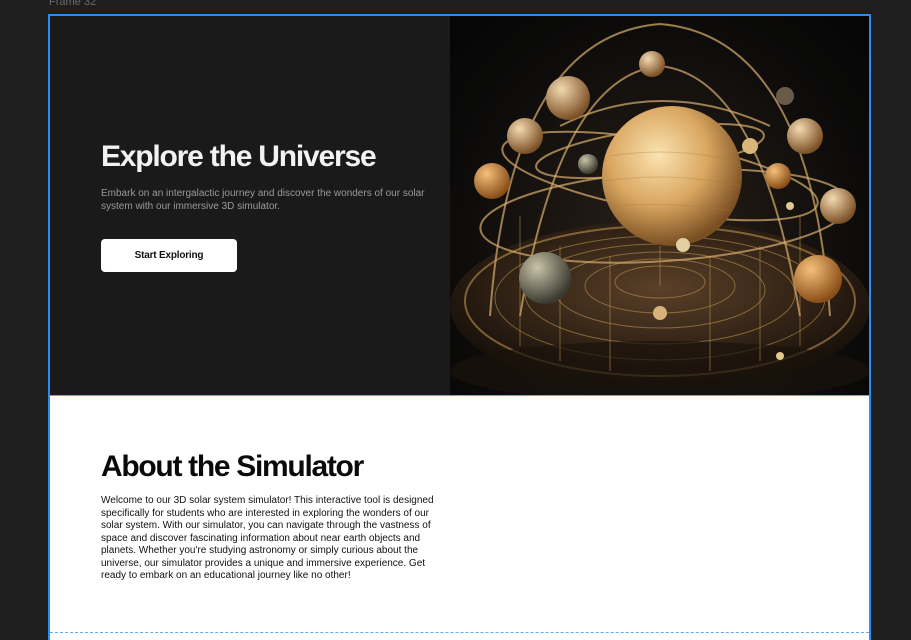 The width and height of the screenshot is (911, 640). I want to click on frame-label: Frame 32, so click(72, 4).